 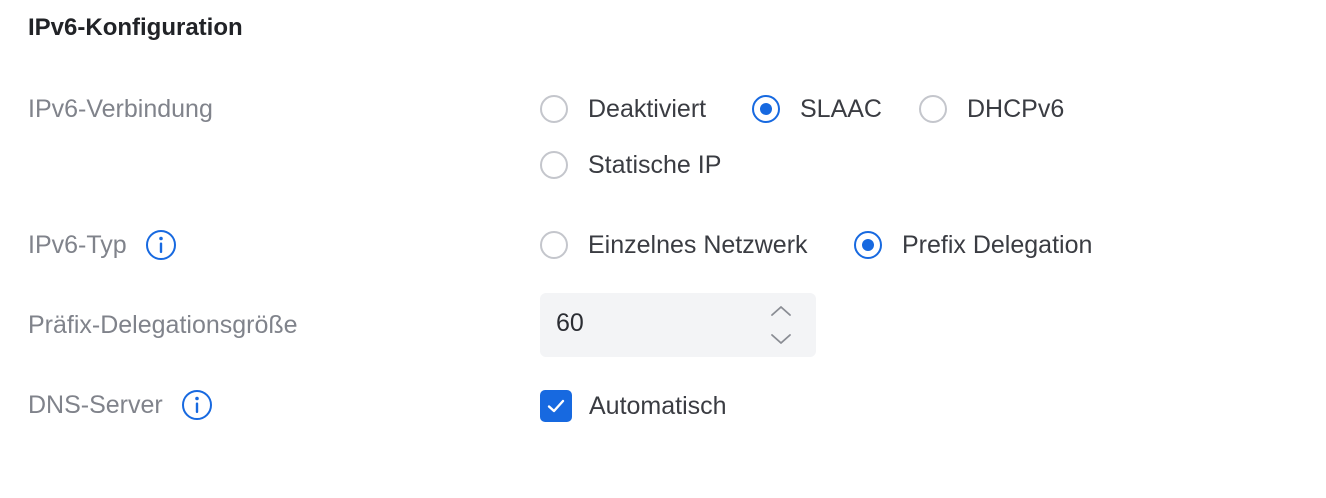 What do you see at coordinates (997, 244) in the screenshot?
I see `radio-label: Prefix Delegation` at bounding box center [997, 244].